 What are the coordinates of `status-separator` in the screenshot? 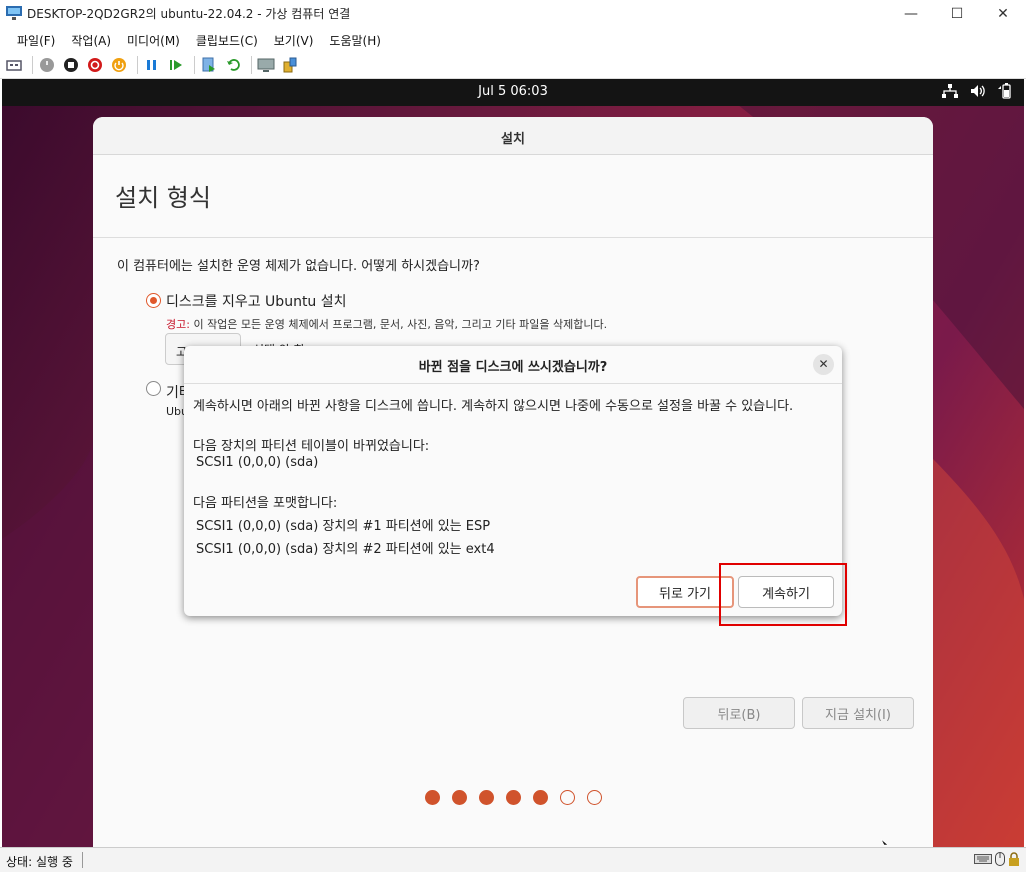 It's located at (82, 860).